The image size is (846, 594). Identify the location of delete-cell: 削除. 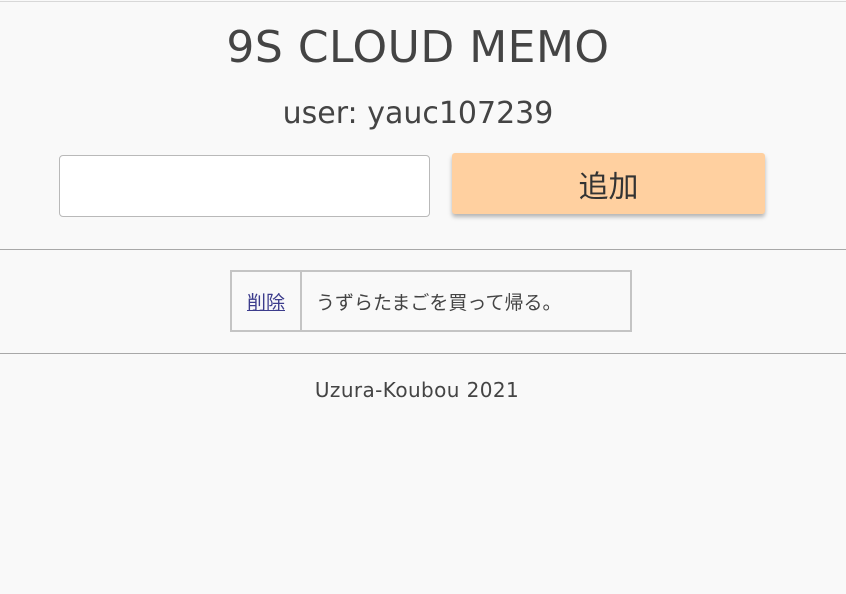
(266, 301).